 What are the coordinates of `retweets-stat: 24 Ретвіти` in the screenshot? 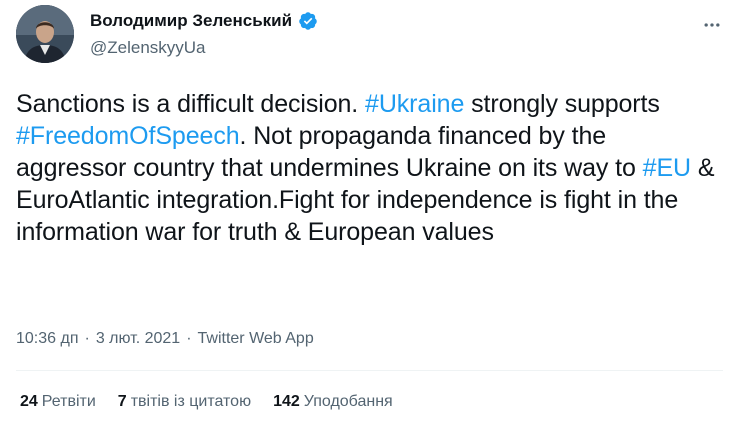 It's located at (58, 402).